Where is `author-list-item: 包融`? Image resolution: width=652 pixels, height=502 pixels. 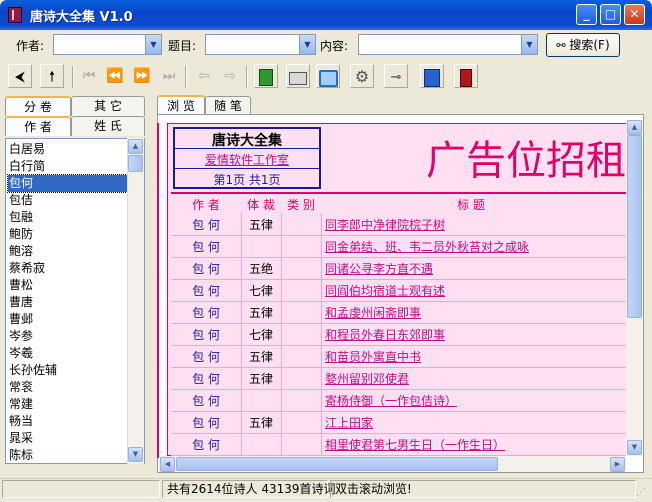 author-list-item: 包融 is located at coordinates (68, 217).